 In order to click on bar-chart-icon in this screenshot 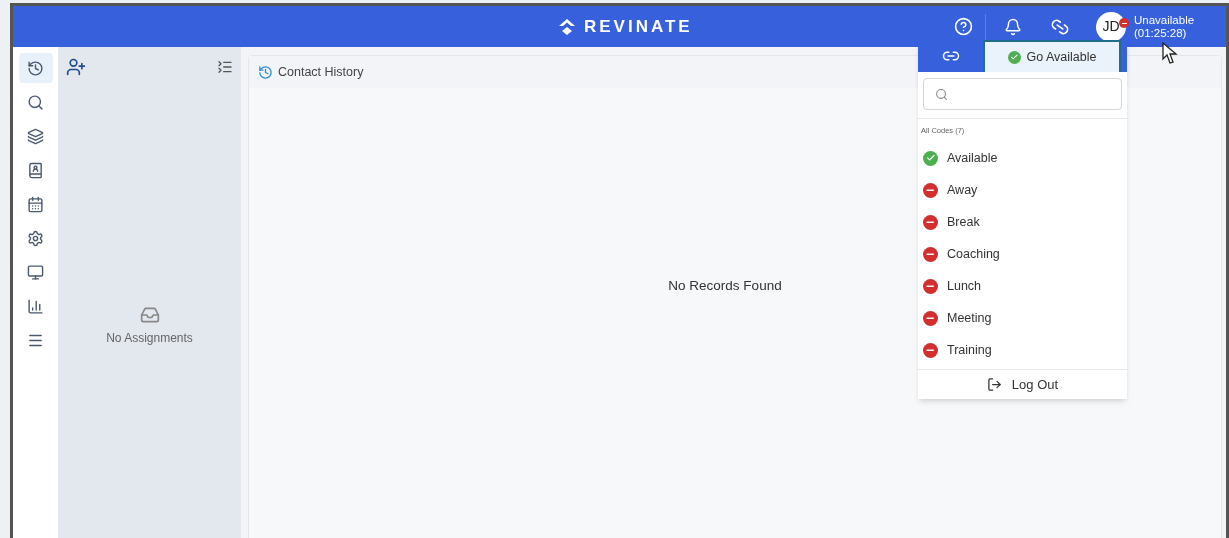, I will do `click(35, 306)`.